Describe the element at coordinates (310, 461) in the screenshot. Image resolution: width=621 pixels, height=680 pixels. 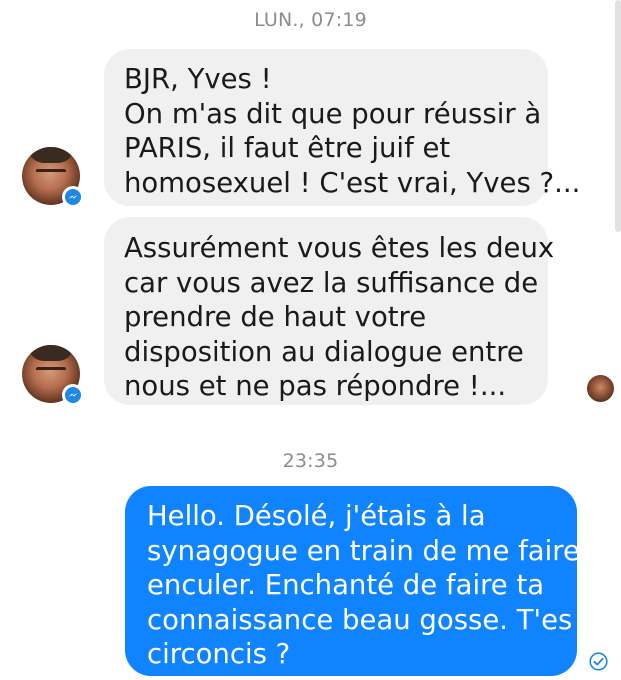
I see `timestamp: 23:35` at that location.